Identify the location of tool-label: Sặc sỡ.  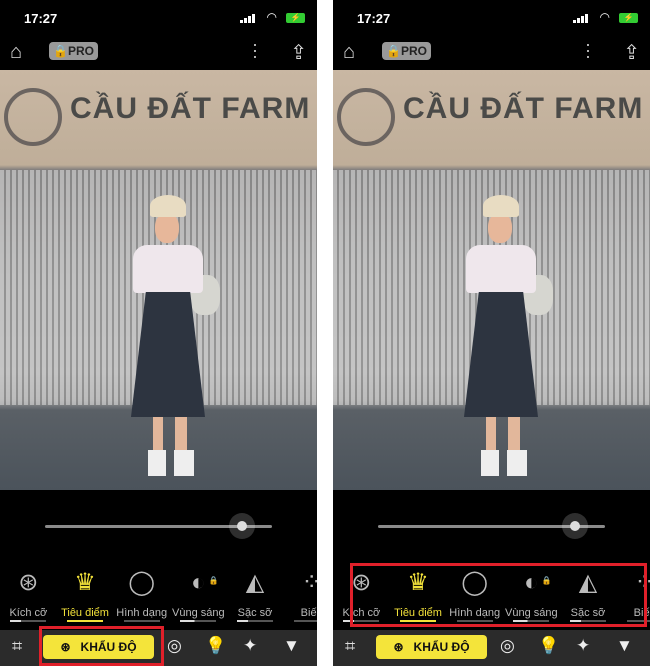
(255, 613).